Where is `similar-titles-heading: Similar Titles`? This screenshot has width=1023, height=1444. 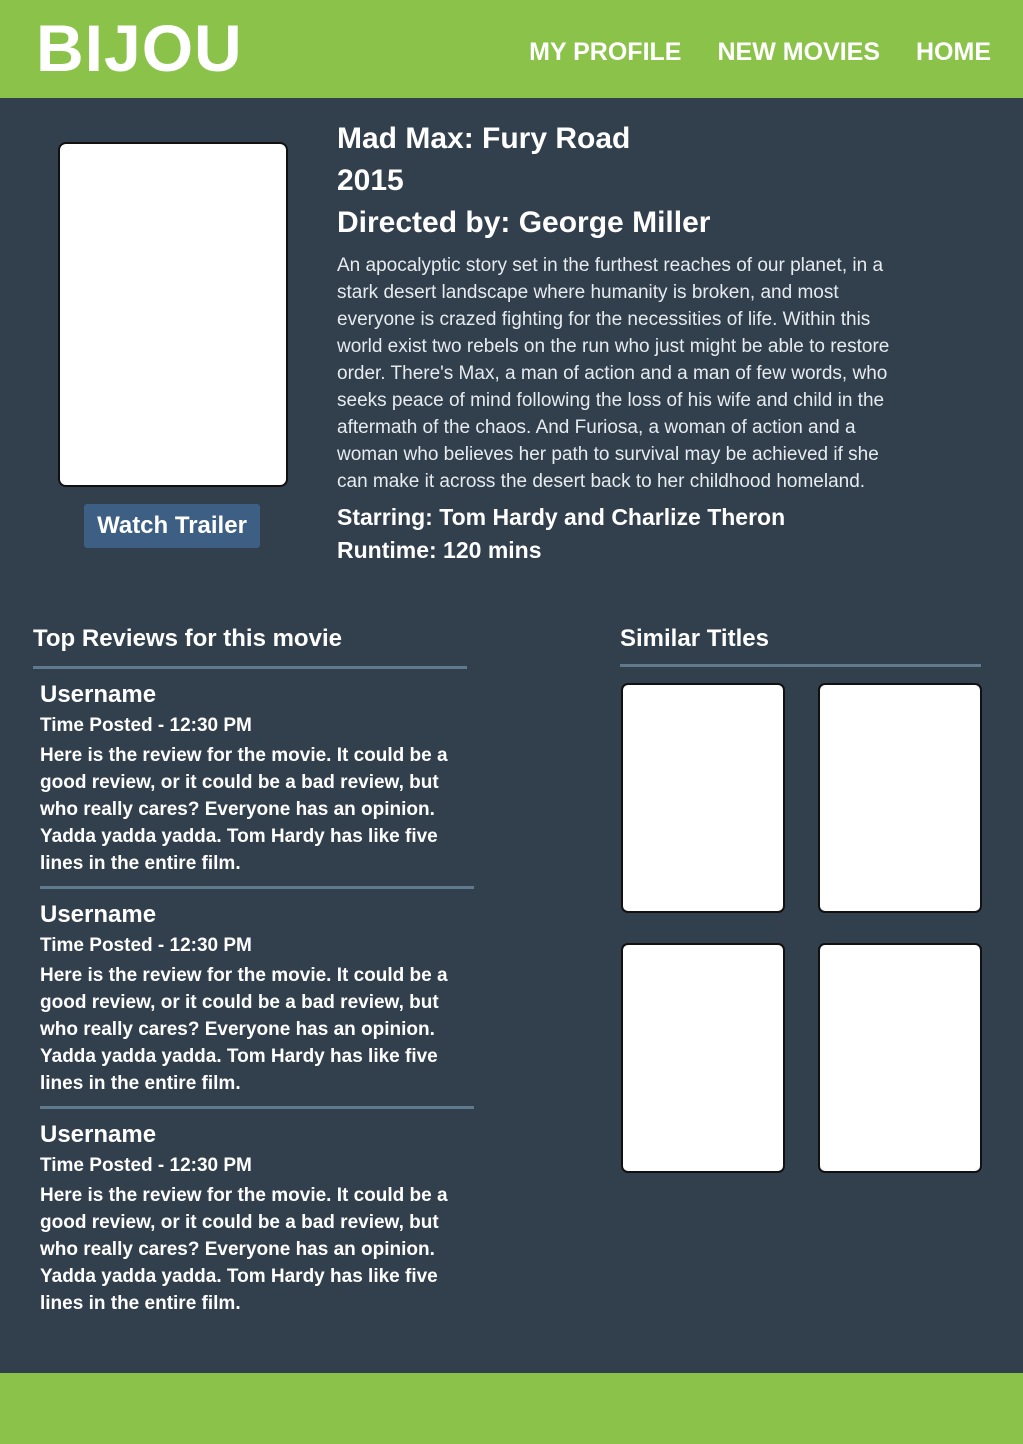 similar-titles-heading: Similar Titles is located at coordinates (694, 638).